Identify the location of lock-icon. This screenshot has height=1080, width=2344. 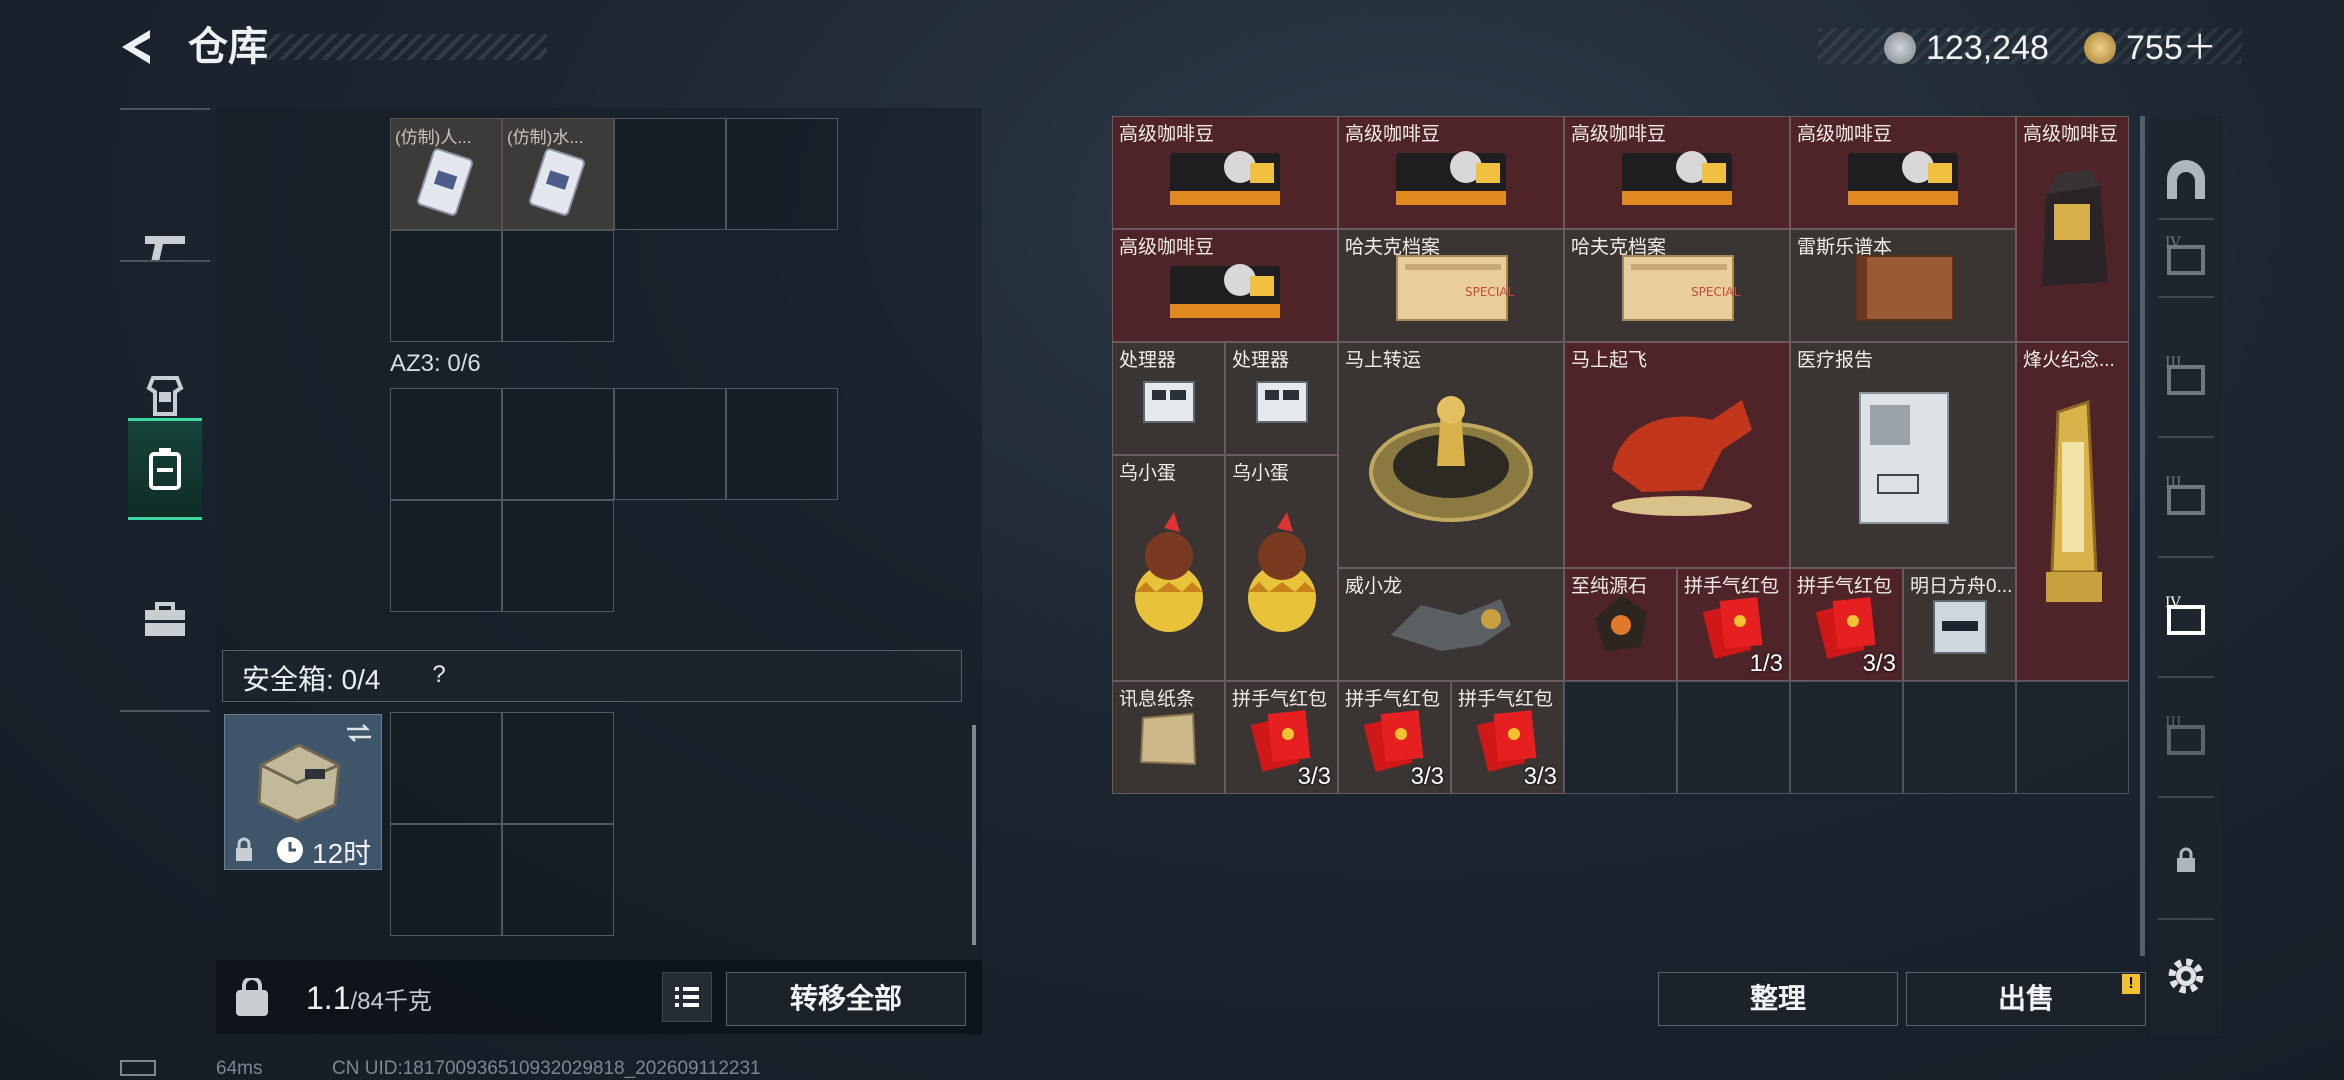
(2186, 859).